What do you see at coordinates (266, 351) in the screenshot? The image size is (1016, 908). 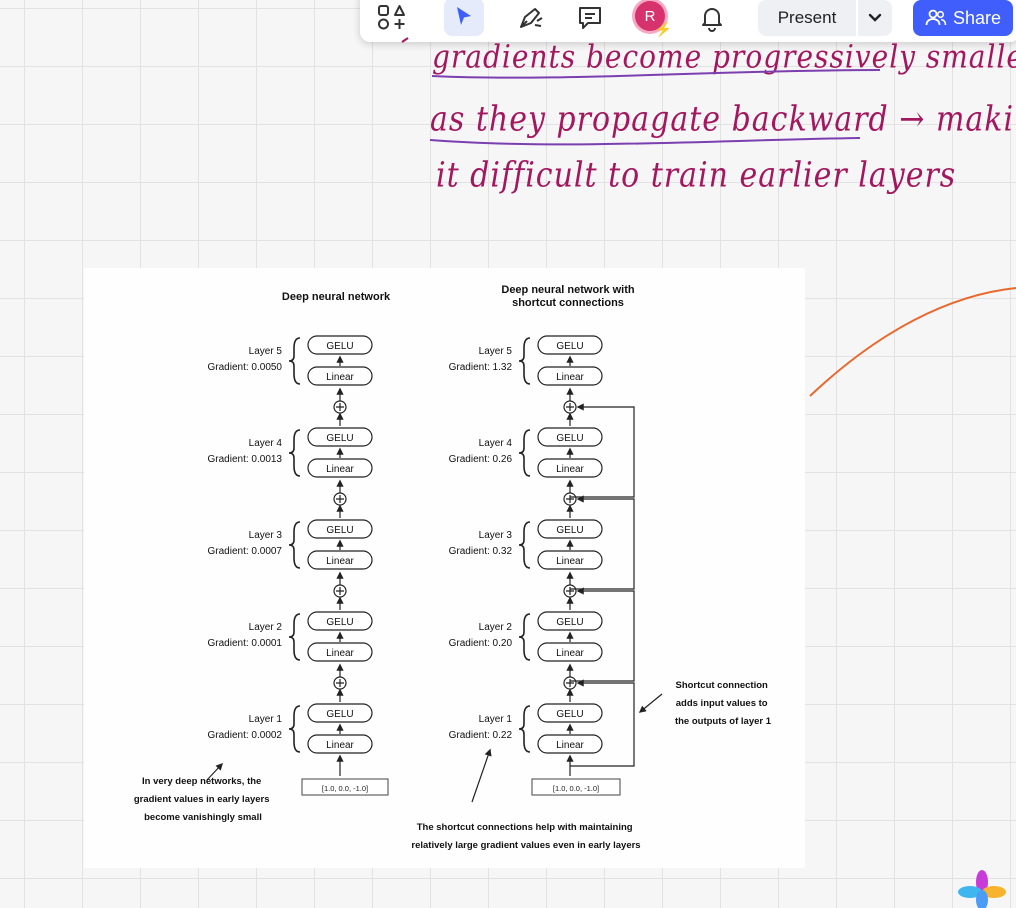 I see `left-layer-name: Layer 5` at bounding box center [266, 351].